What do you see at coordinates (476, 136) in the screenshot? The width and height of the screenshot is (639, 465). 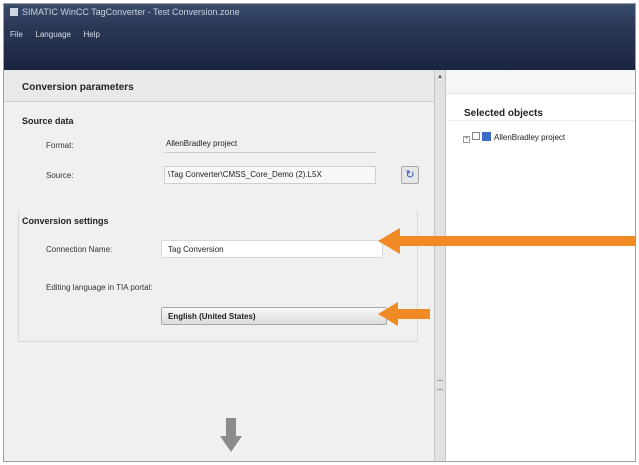 I see `tree-checkbox` at bounding box center [476, 136].